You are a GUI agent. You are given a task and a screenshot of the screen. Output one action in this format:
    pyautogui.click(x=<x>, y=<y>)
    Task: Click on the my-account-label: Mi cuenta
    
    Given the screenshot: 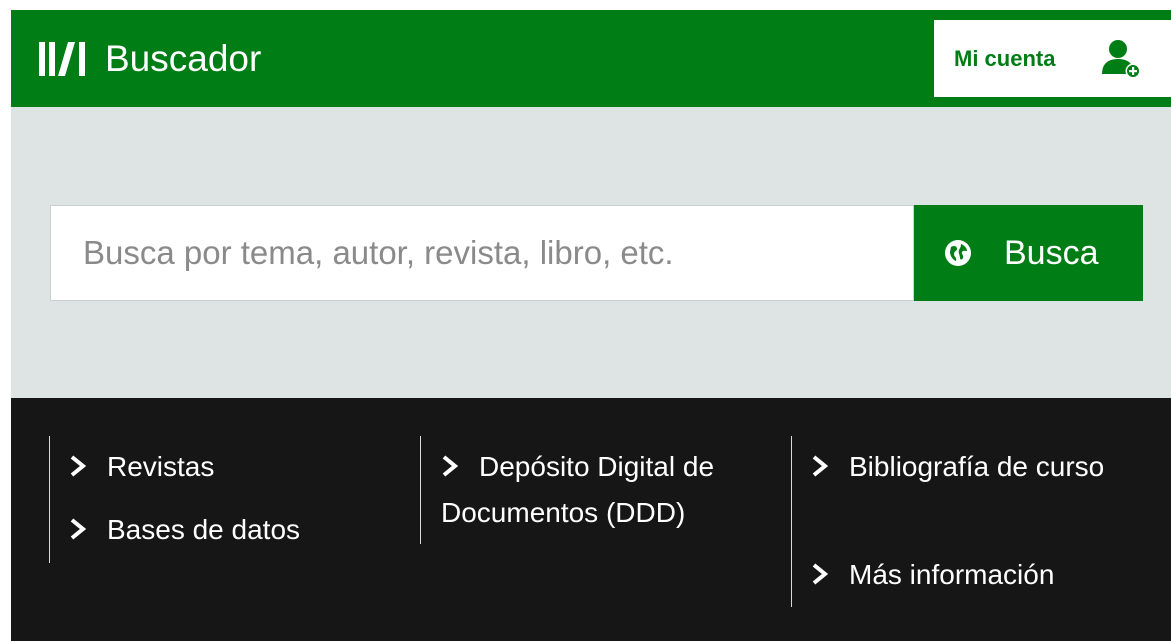 What is the action you would take?
    pyautogui.click(x=1005, y=58)
    